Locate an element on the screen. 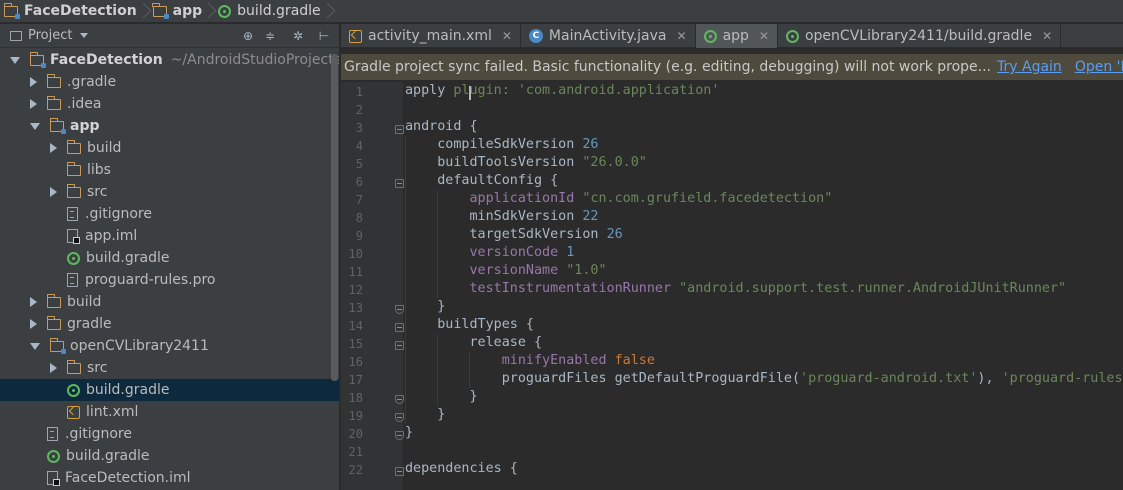 This screenshot has height=490, width=1123. tab-label: app is located at coordinates (735, 36).